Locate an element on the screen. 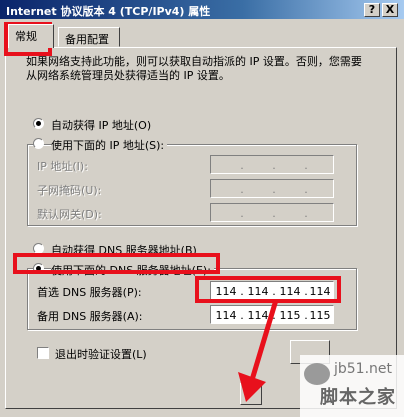 Image resolution: width=404 pixels, height=417 pixels. auto-ip-radio is located at coordinates (38, 123).